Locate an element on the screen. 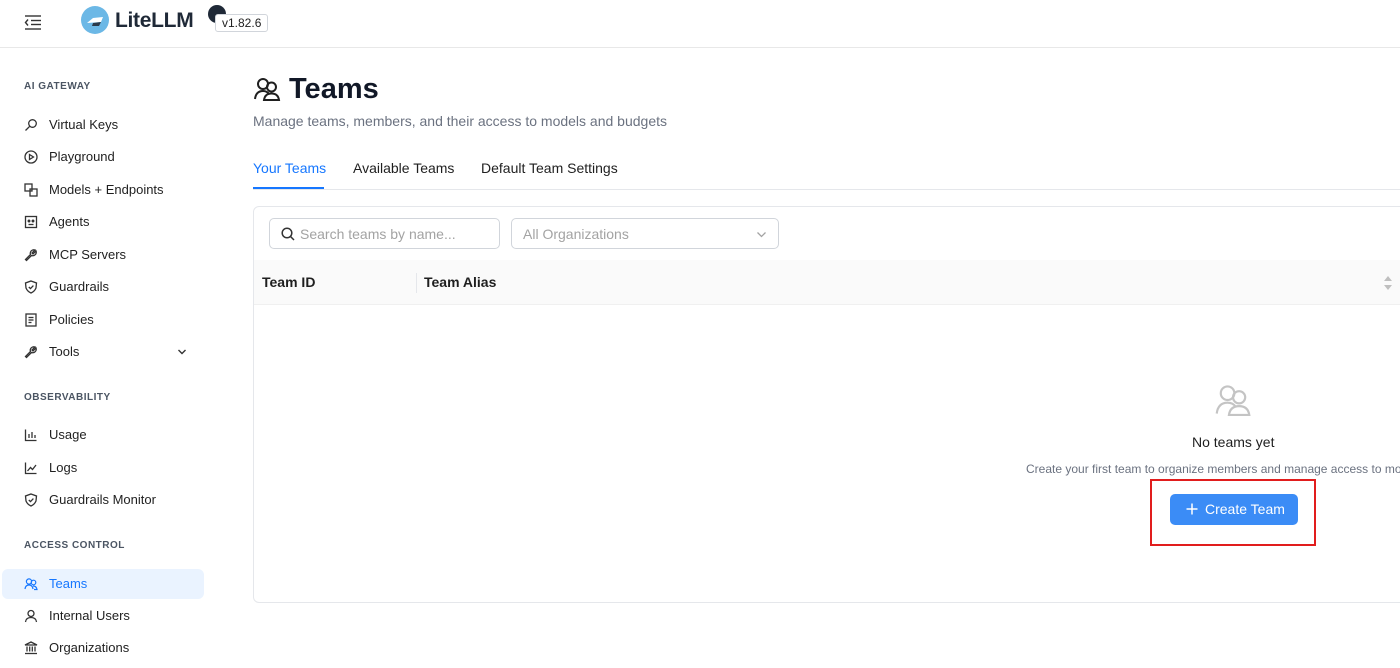 Image resolution: width=1400 pixels, height=668 pixels. sidebar-item-mcp-servers: MCP Servers is located at coordinates (103, 255).